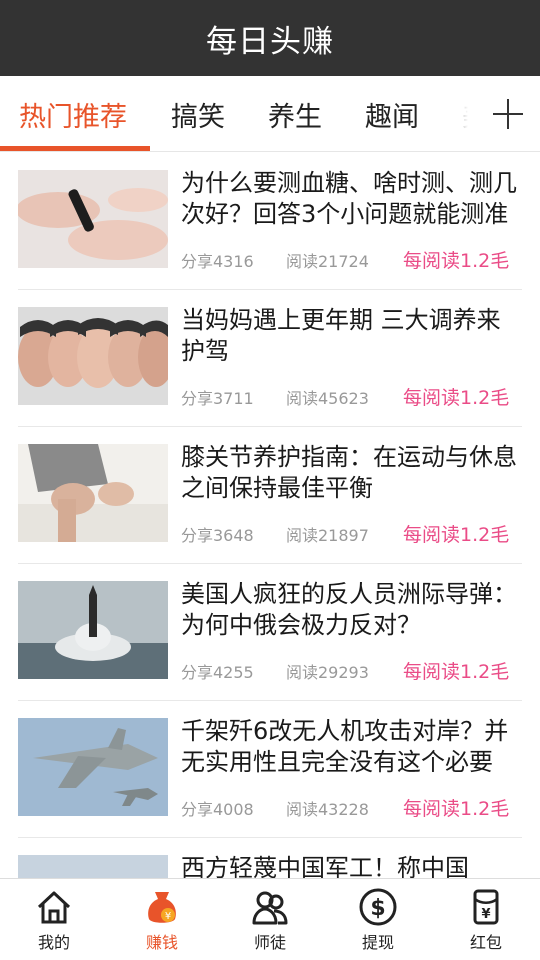 Image resolution: width=540 pixels, height=960 pixels. I want to click on tab-funny: 搞笑, so click(198, 114).